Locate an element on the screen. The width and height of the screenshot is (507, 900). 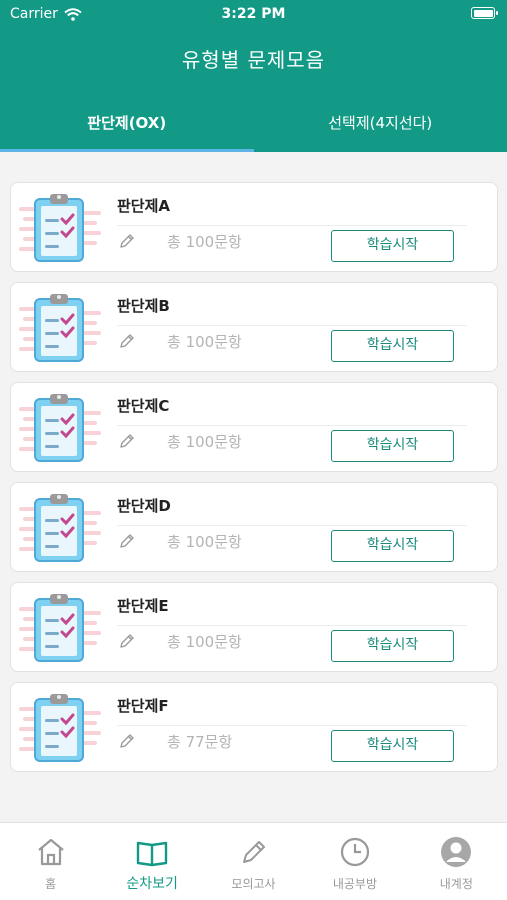
nav-study-room: 내공부방 is located at coordinates (354, 861).